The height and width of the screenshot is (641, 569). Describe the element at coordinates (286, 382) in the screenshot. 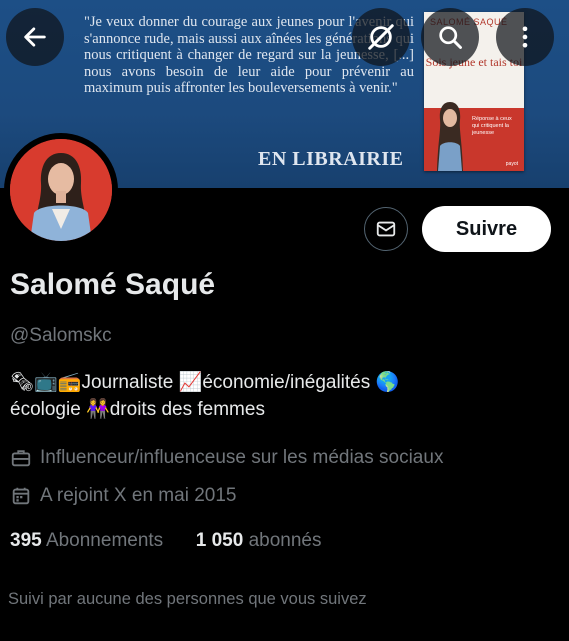

I see `bio-economie: économie/inégalités` at that location.